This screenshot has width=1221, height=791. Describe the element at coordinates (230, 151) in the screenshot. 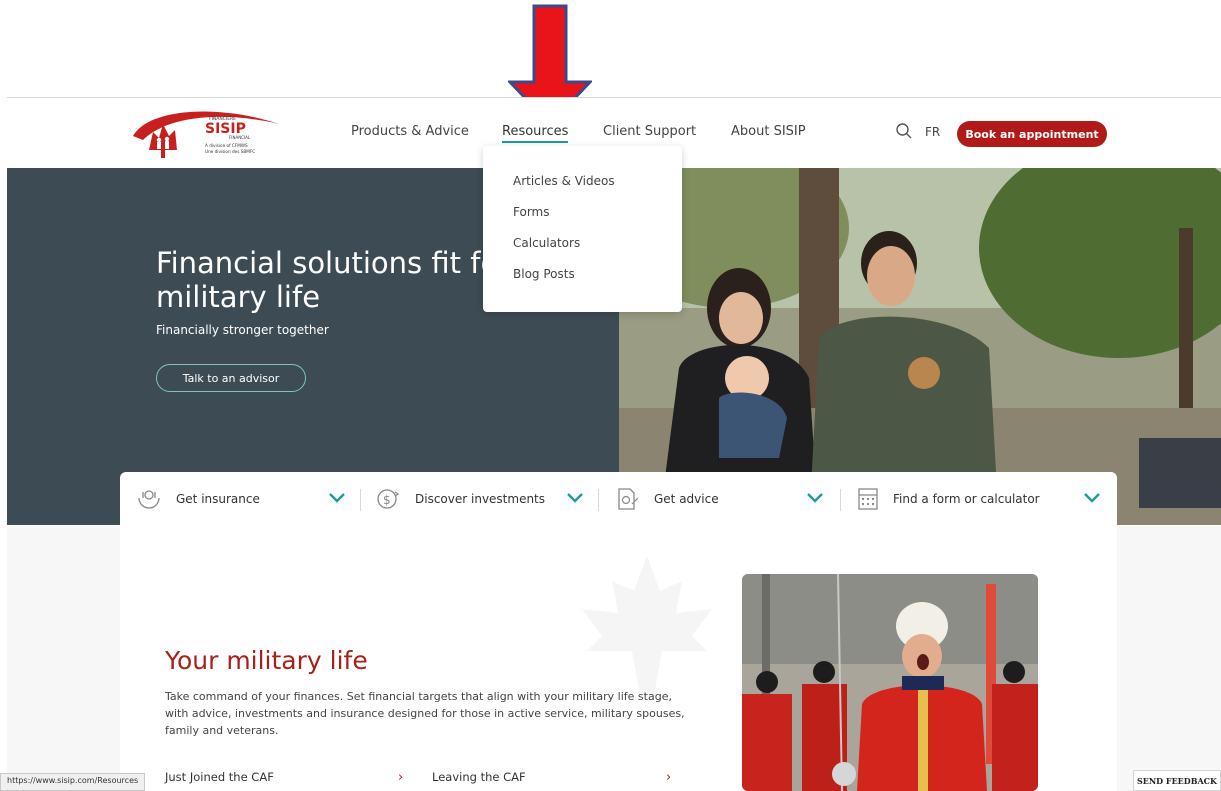

I see `svg-text: Une division des SBMFC` at that location.